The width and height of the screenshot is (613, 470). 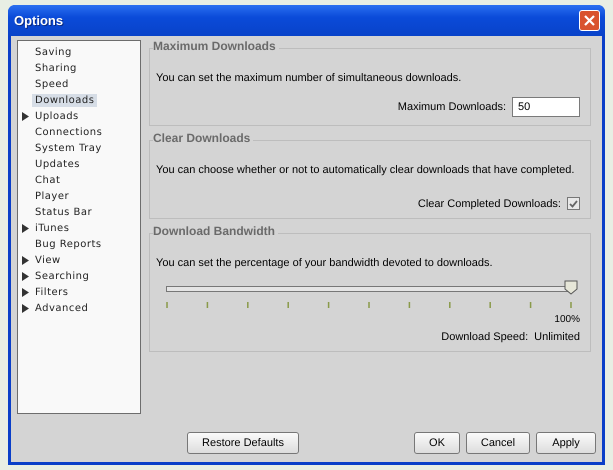 I want to click on sidebar-item: Advanced, so click(x=62, y=308).